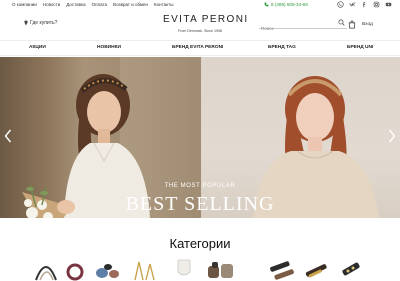 The height and width of the screenshot is (281, 400). I want to click on category-scrunchies-image, so click(75, 269).